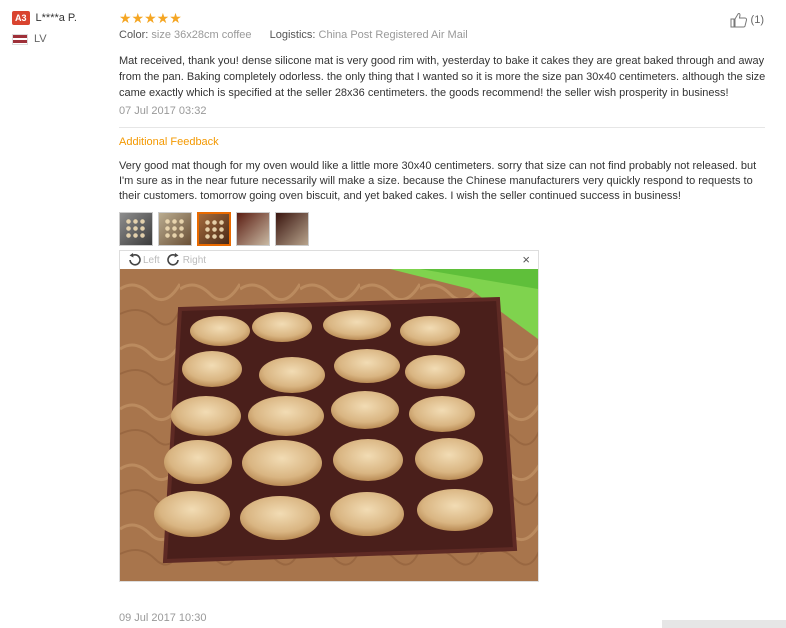 The width and height of the screenshot is (786, 628). I want to click on review-date: 07 Jul 2017 03:32, so click(163, 111).